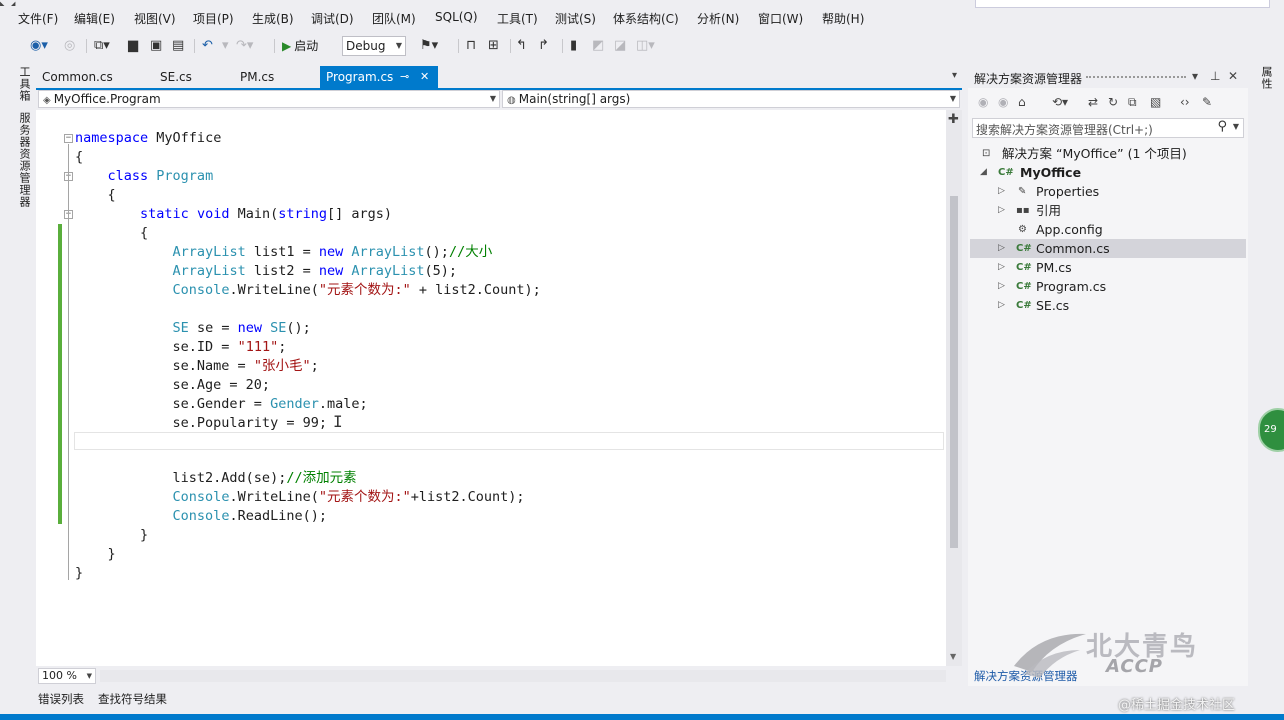 The width and height of the screenshot is (1284, 720). I want to click on code-text: list1 =, so click(282, 252).